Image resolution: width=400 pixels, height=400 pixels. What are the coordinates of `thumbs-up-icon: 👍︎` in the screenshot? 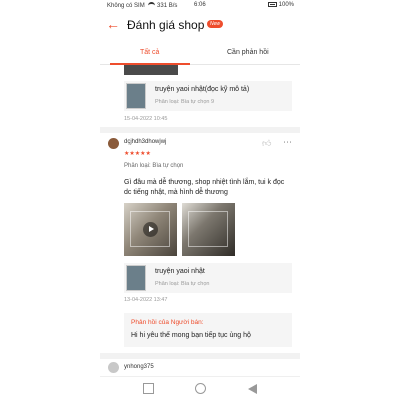 It's located at (267, 143).